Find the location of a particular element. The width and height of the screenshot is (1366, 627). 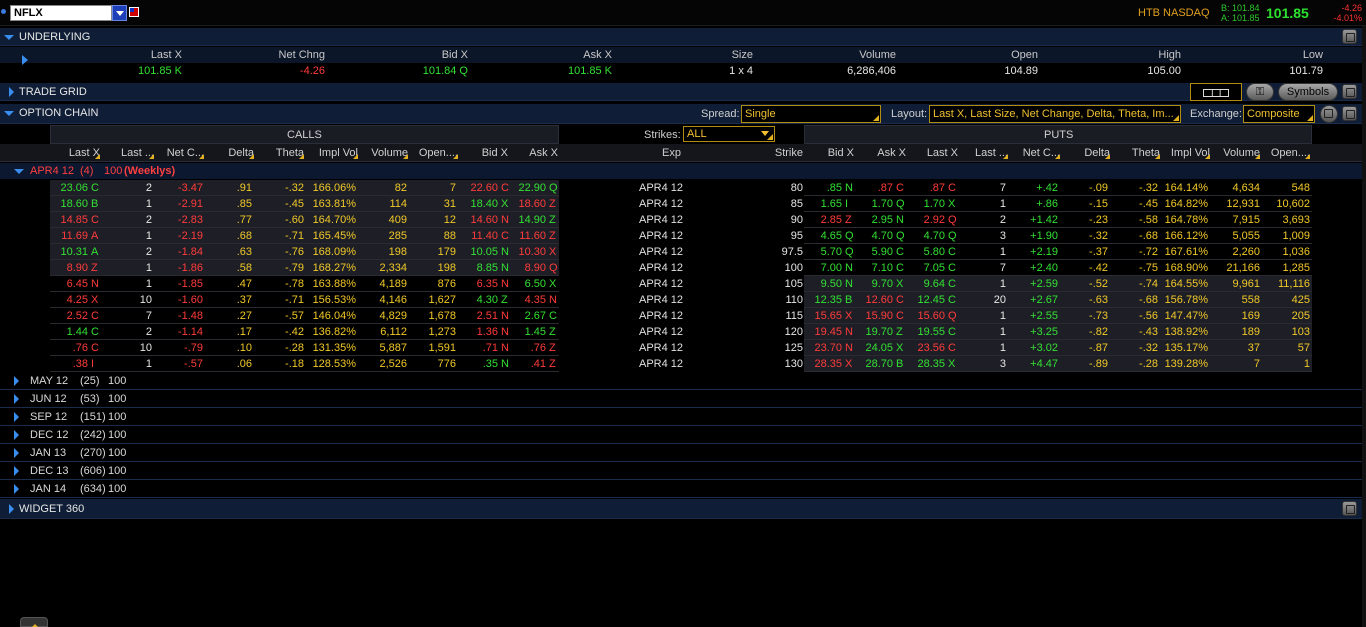

cell-pd: -.89 is located at coordinates (1084, 364).